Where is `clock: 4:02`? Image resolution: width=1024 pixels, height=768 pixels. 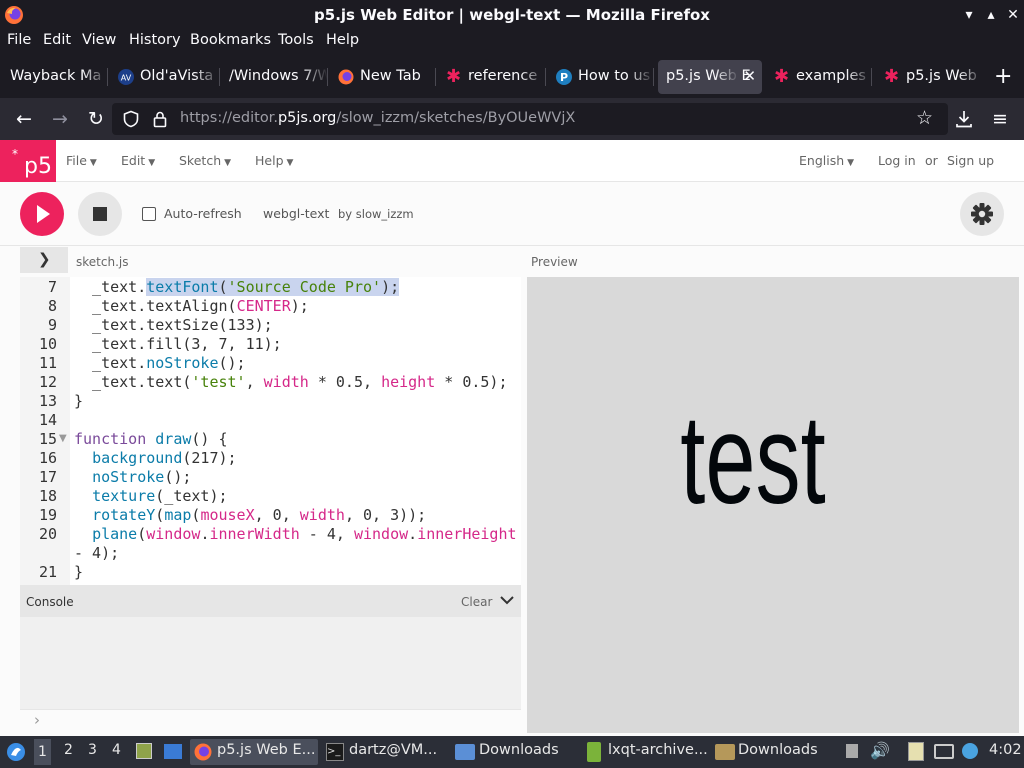
clock: 4:02 is located at coordinates (1005, 750).